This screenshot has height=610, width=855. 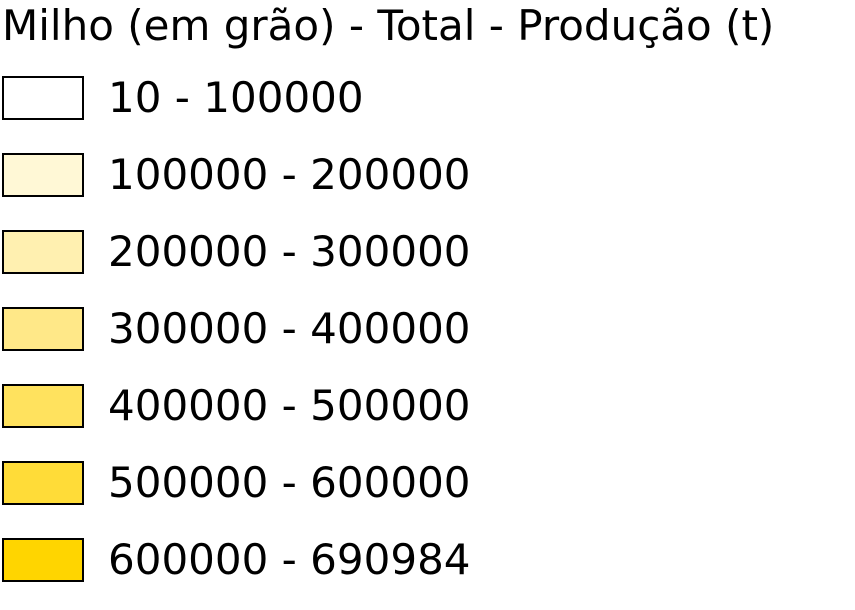 What do you see at coordinates (289, 482) in the screenshot?
I see `legend-label: 500000 - 600000` at bounding box center [289, 482].